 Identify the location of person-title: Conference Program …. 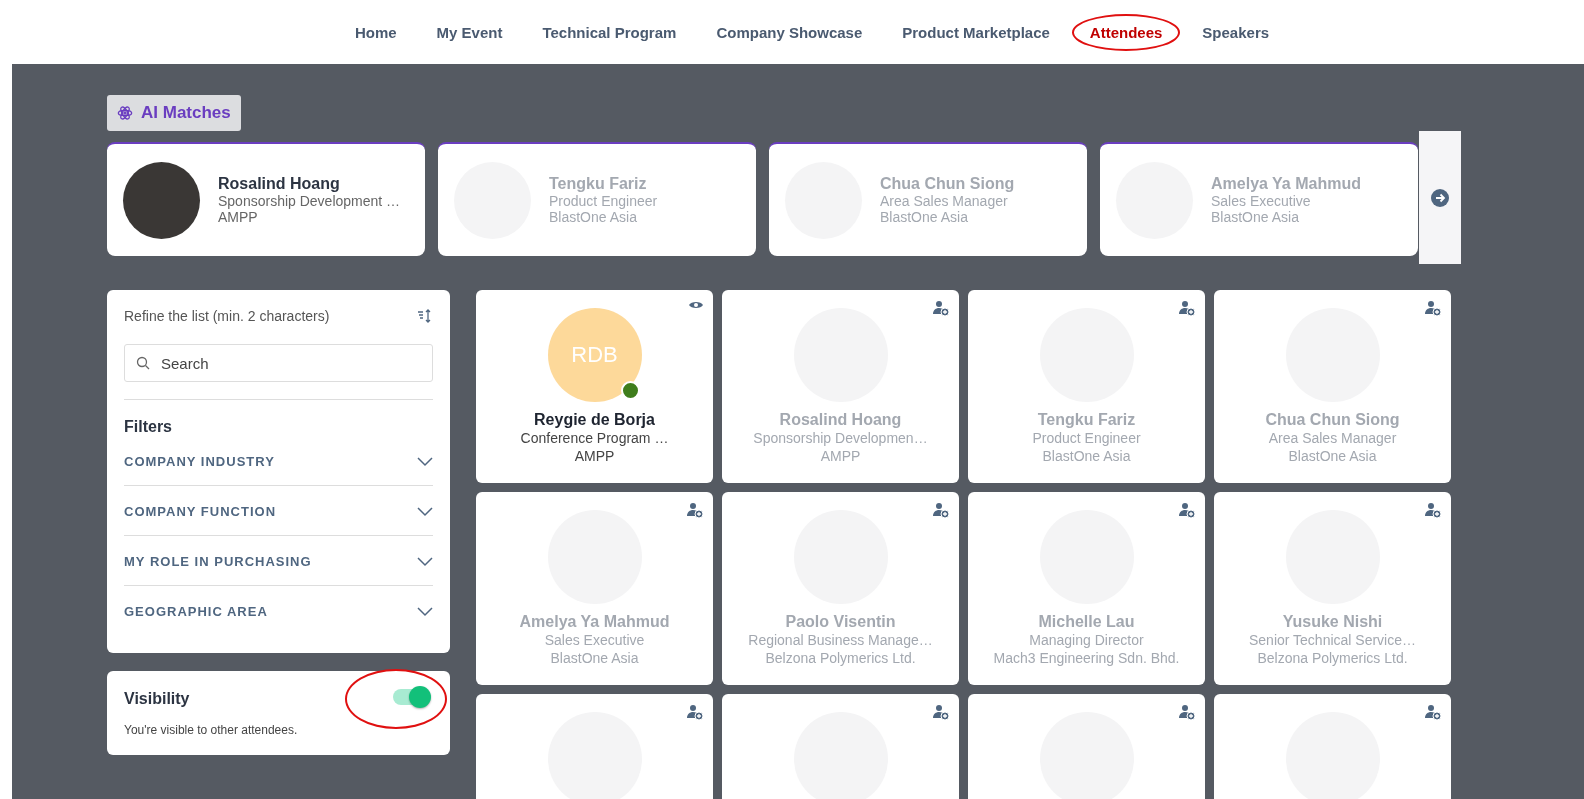
(594, 438).